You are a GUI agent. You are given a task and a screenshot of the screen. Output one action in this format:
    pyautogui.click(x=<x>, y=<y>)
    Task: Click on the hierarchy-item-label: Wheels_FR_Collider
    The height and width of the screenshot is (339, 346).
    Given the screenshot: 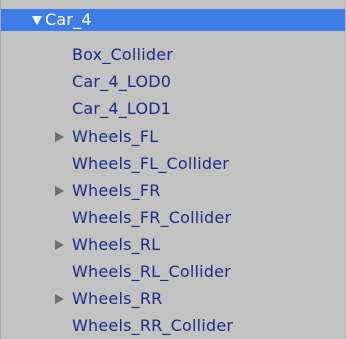 What is the action you would take?
    pyautogui.click(x=152, y=217)
    